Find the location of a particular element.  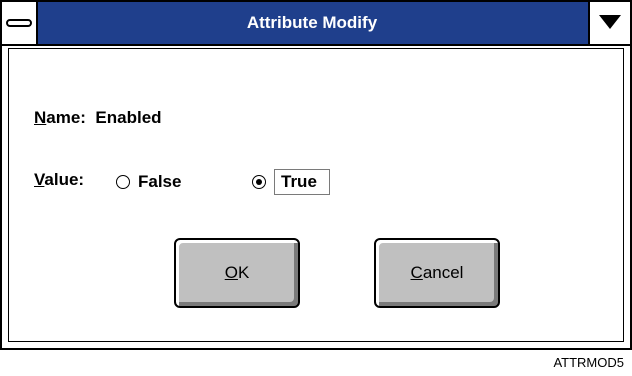

value-label-row: Value: is located at coordinates (59, 182).